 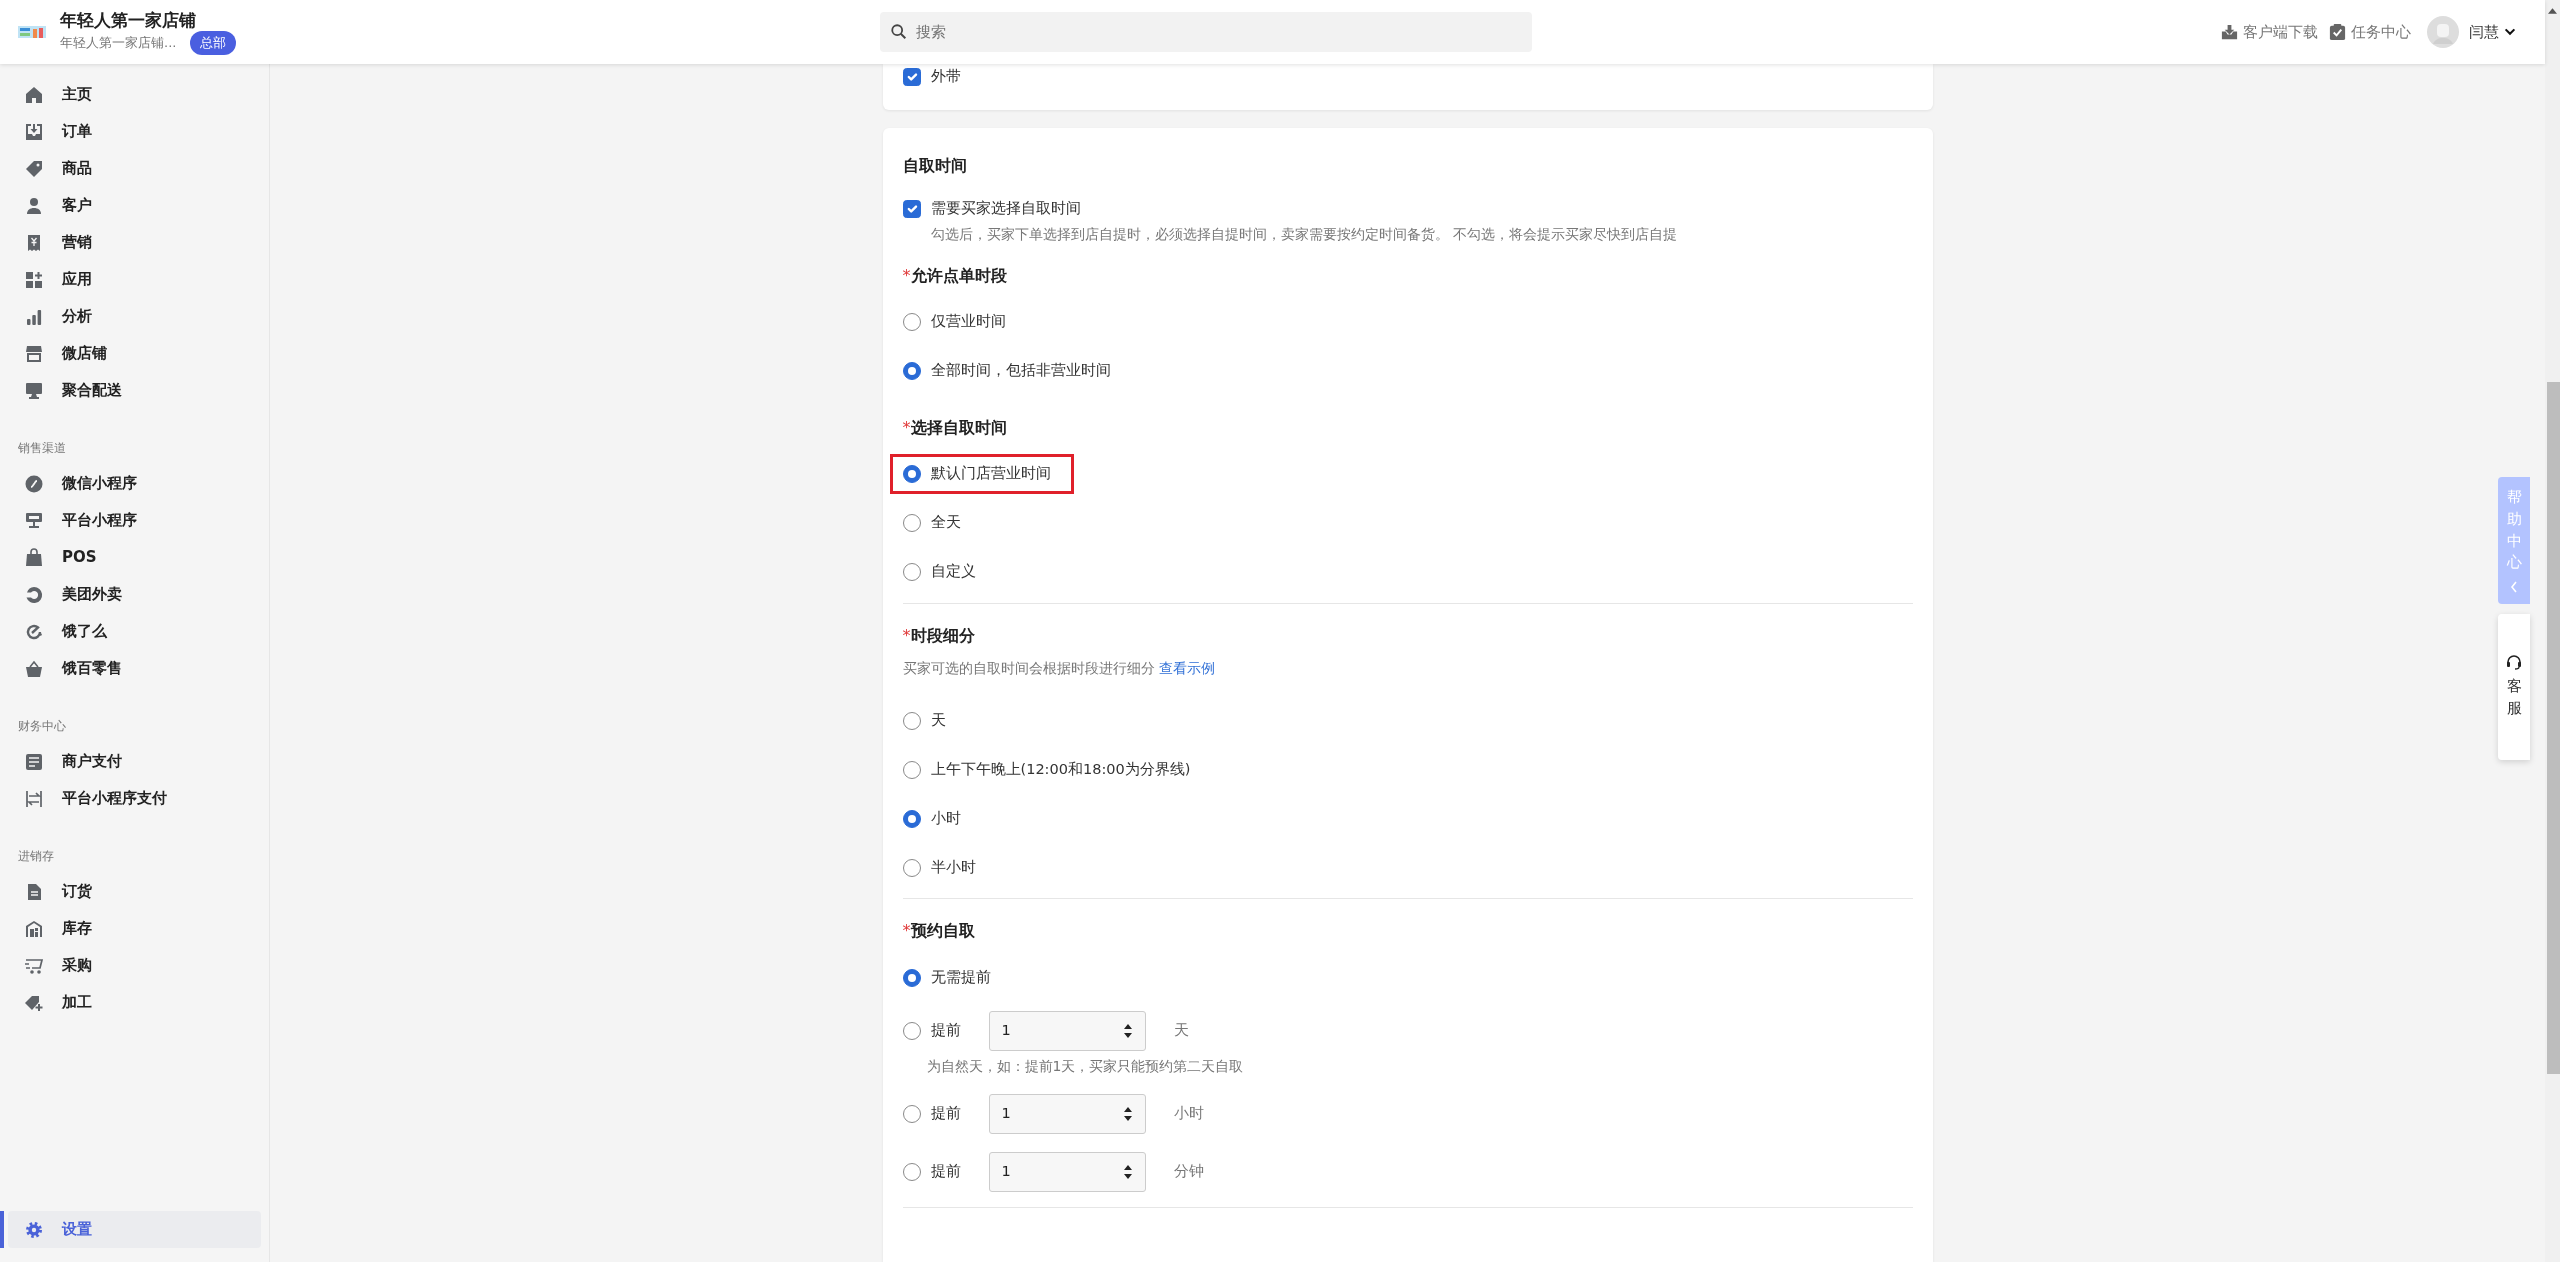 What do you see at coordinates (130, 242) in the screenshot?
I see `sidebar-item: 营销` at bounding box center [130, 242].